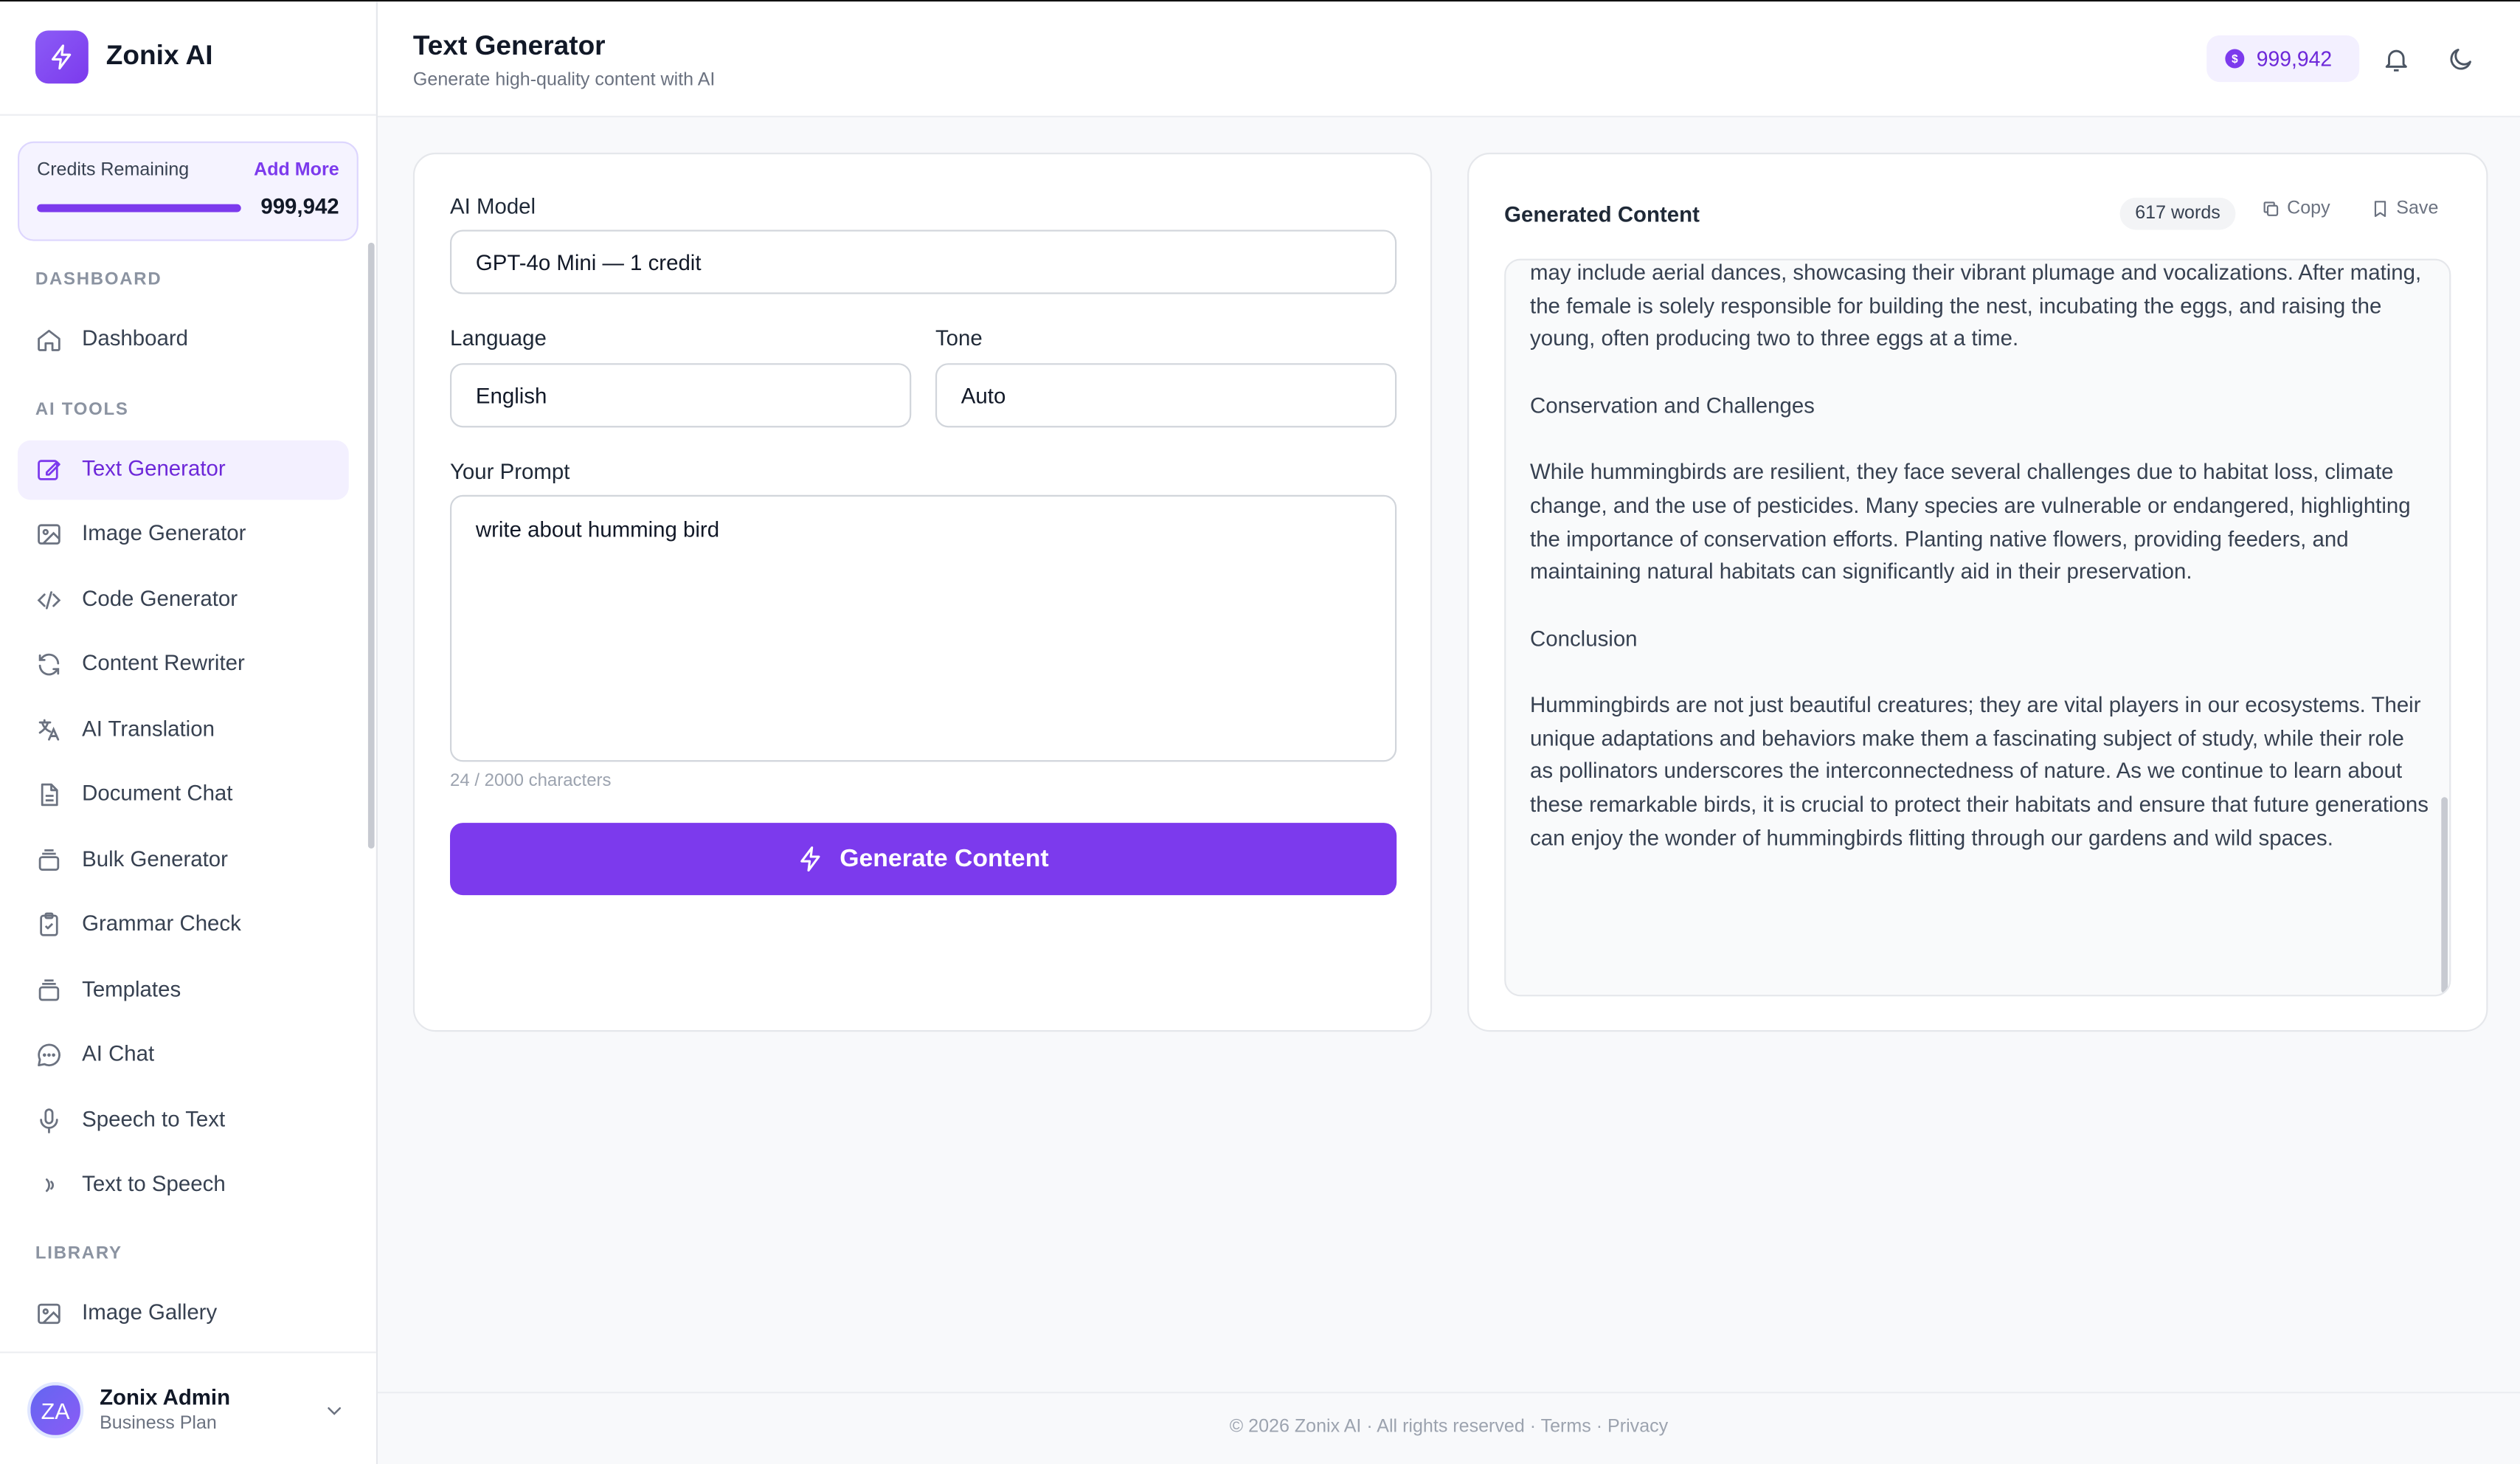  Describe the element at coordinates (49, 1055) in the screenshot. I see `chat-icon` at that location.